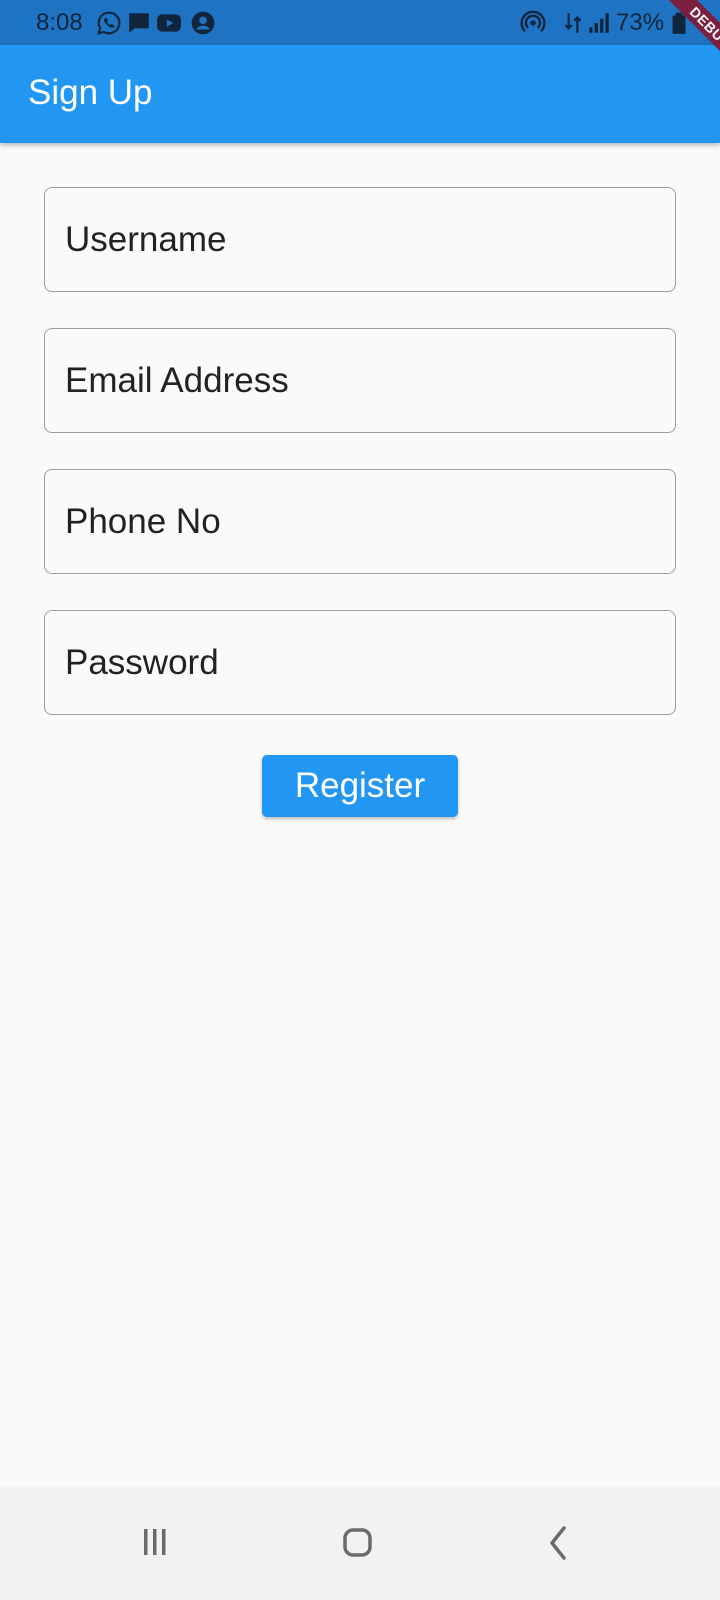  I want to click on back-icon, so click(558, 1543).